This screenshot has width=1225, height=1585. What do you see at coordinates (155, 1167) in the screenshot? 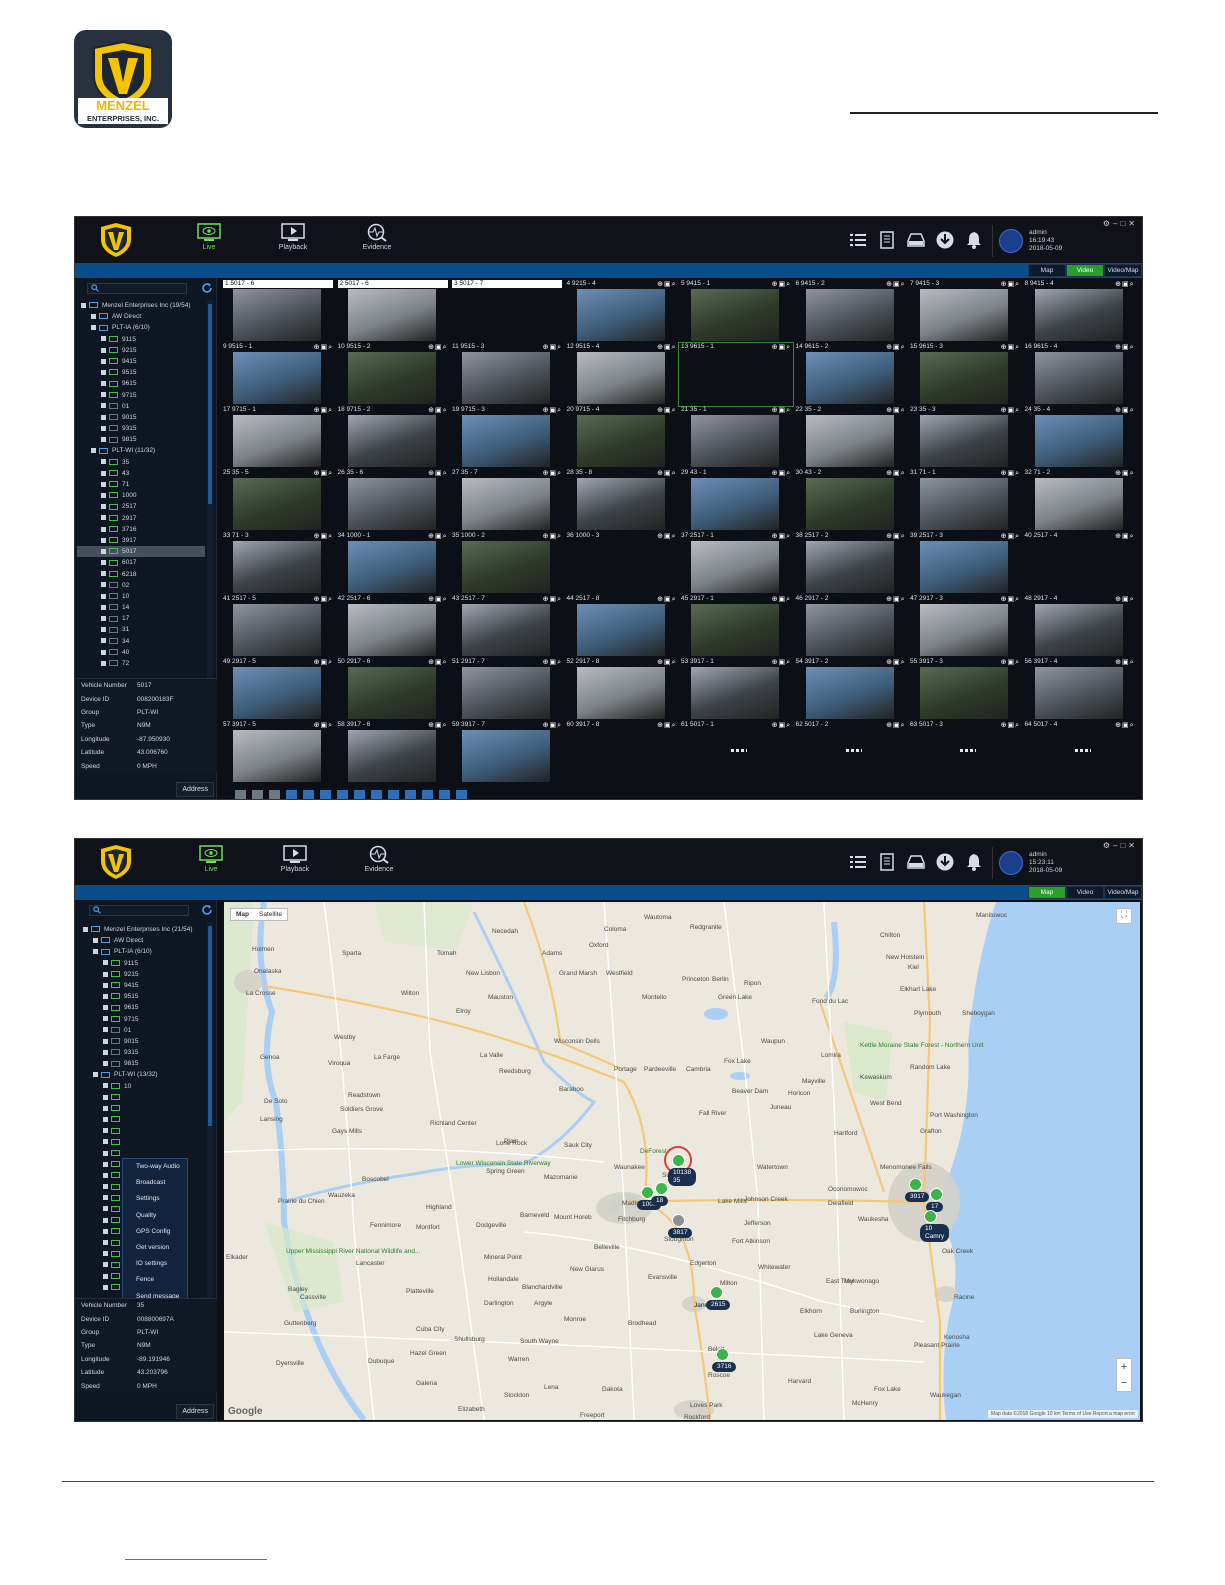
I see `context-menu-item: Two-way Audio` at bounding box center [155, 1167].